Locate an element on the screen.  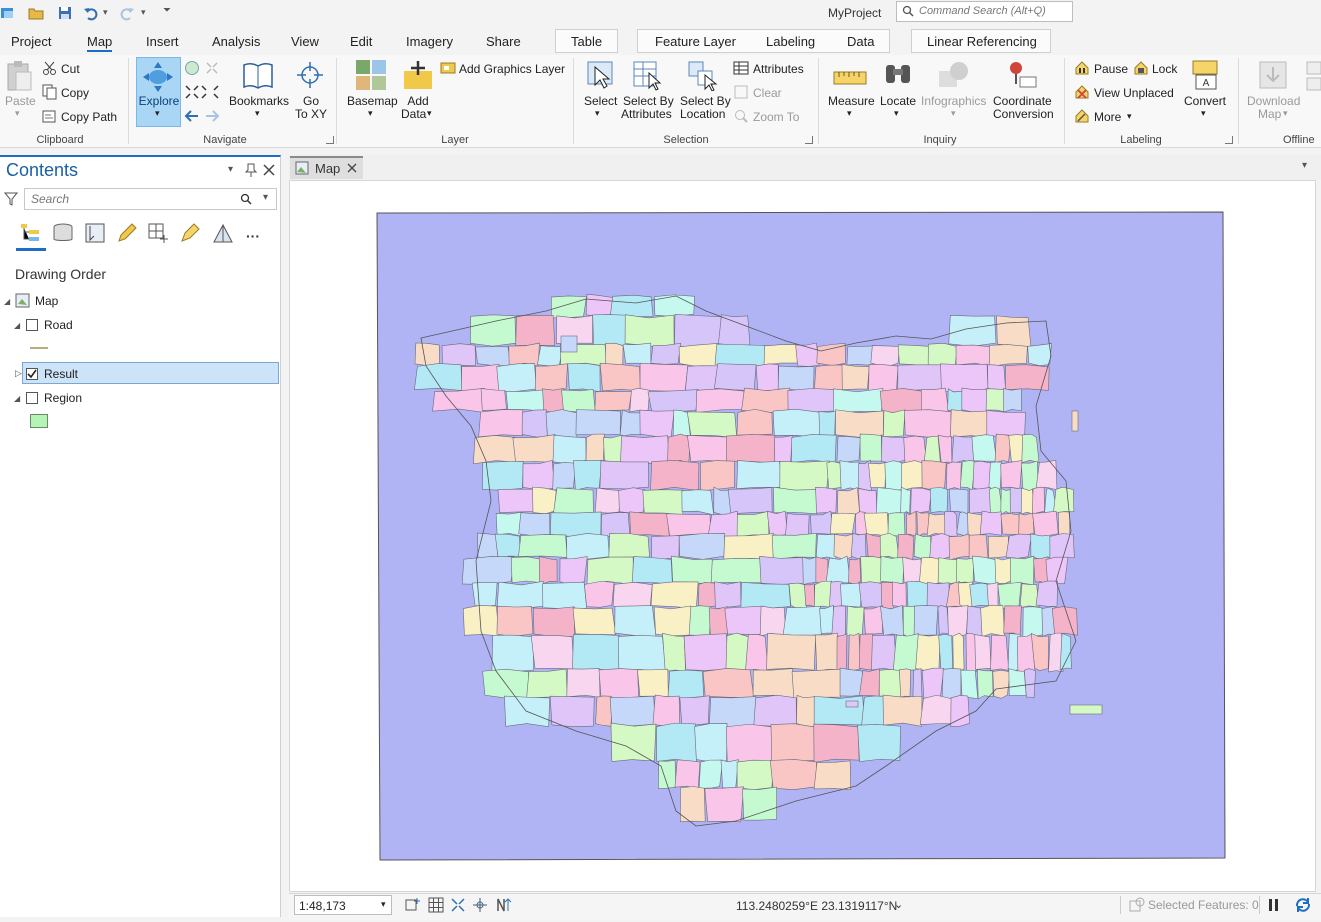
navigate-launcher-icon is located at coordinates (330, 140).